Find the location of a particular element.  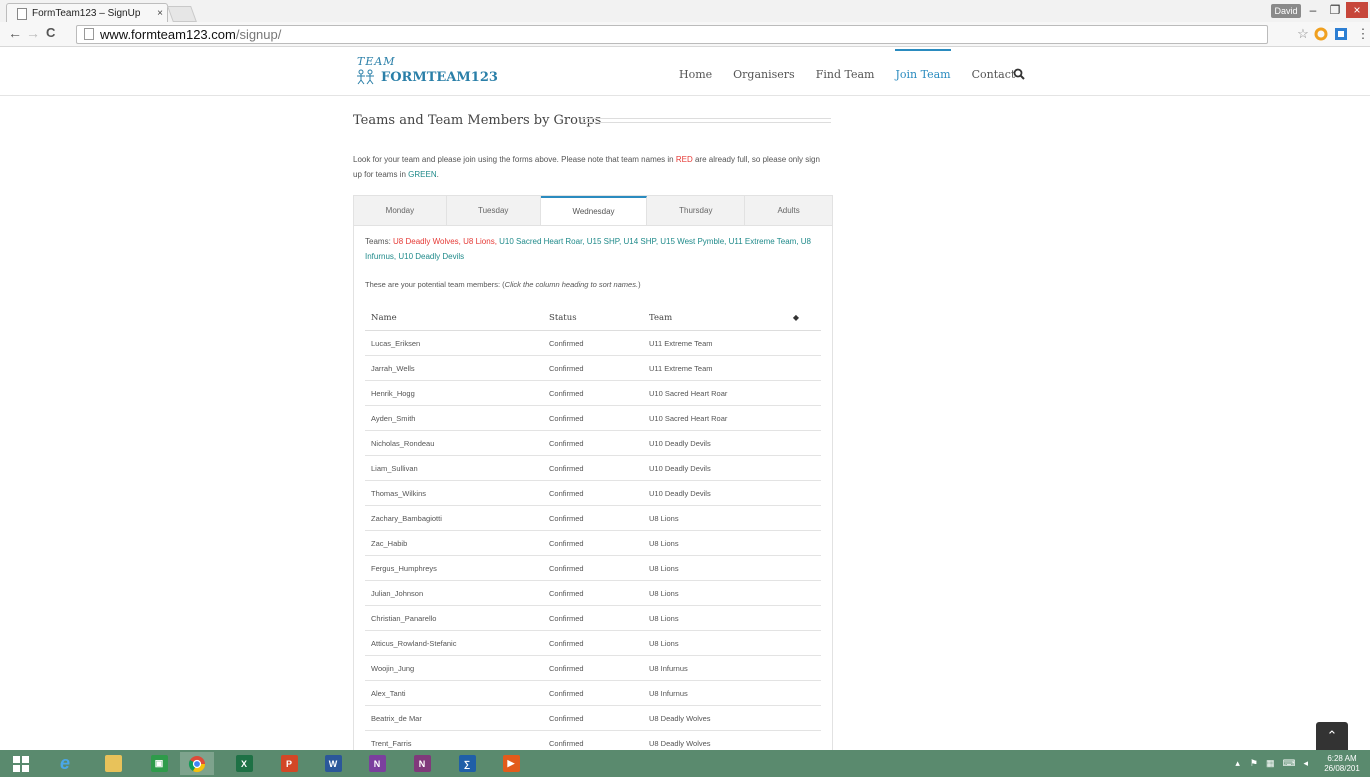

word-icon: W is located at coordinates (333, 763).